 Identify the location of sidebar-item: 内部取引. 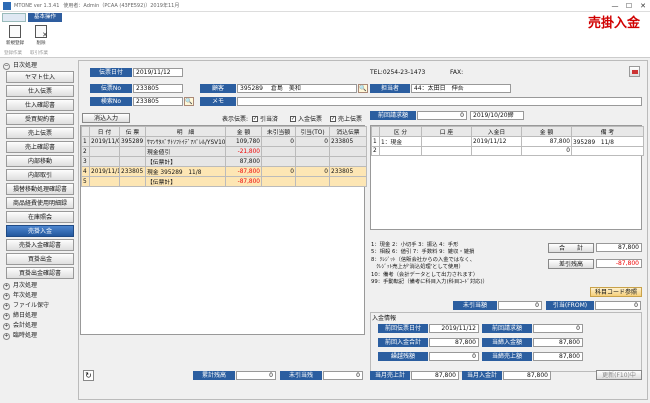
(40, 175).